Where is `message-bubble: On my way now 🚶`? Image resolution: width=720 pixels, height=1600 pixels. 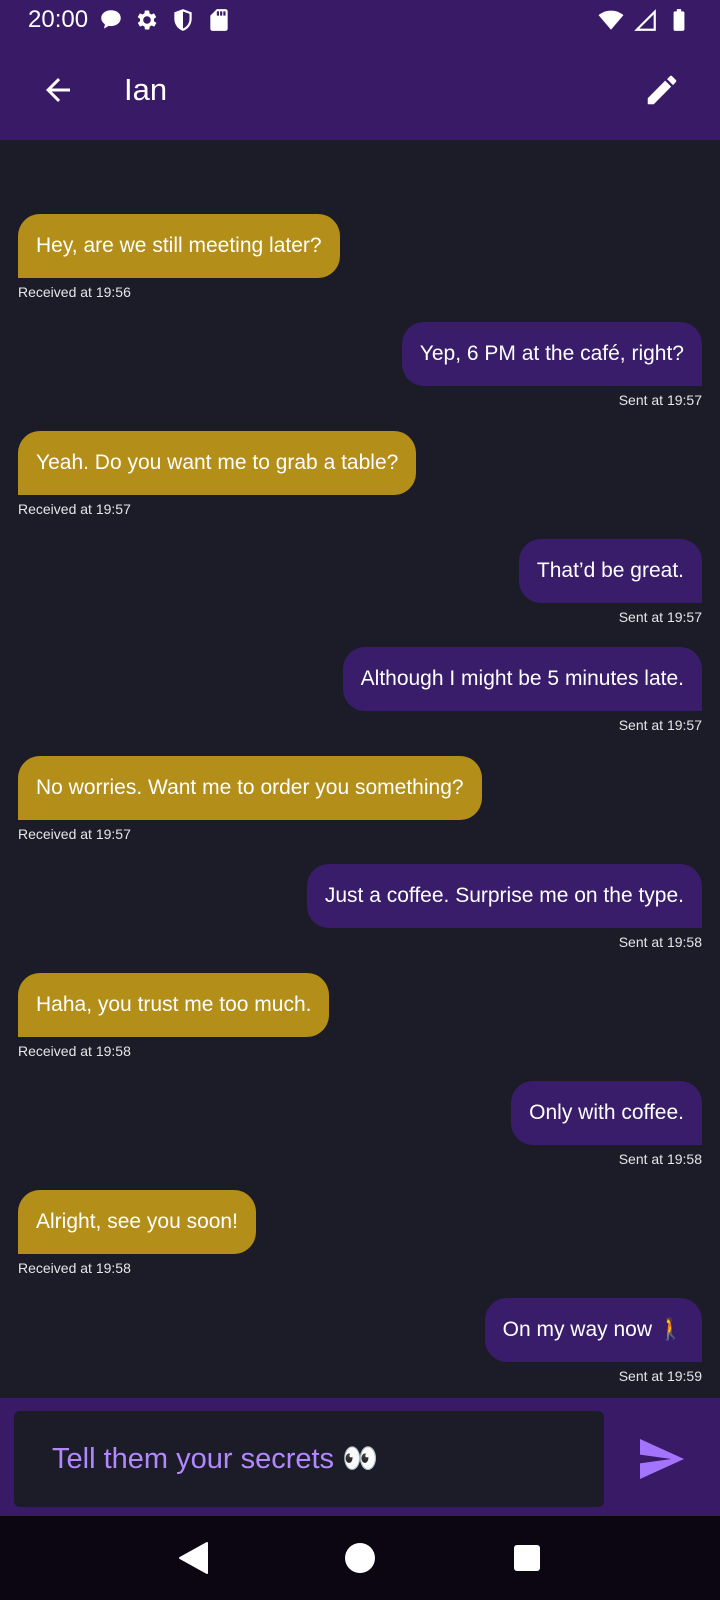
message-bubble: On my way now 🚶 is located at coordinates (593, 1330).